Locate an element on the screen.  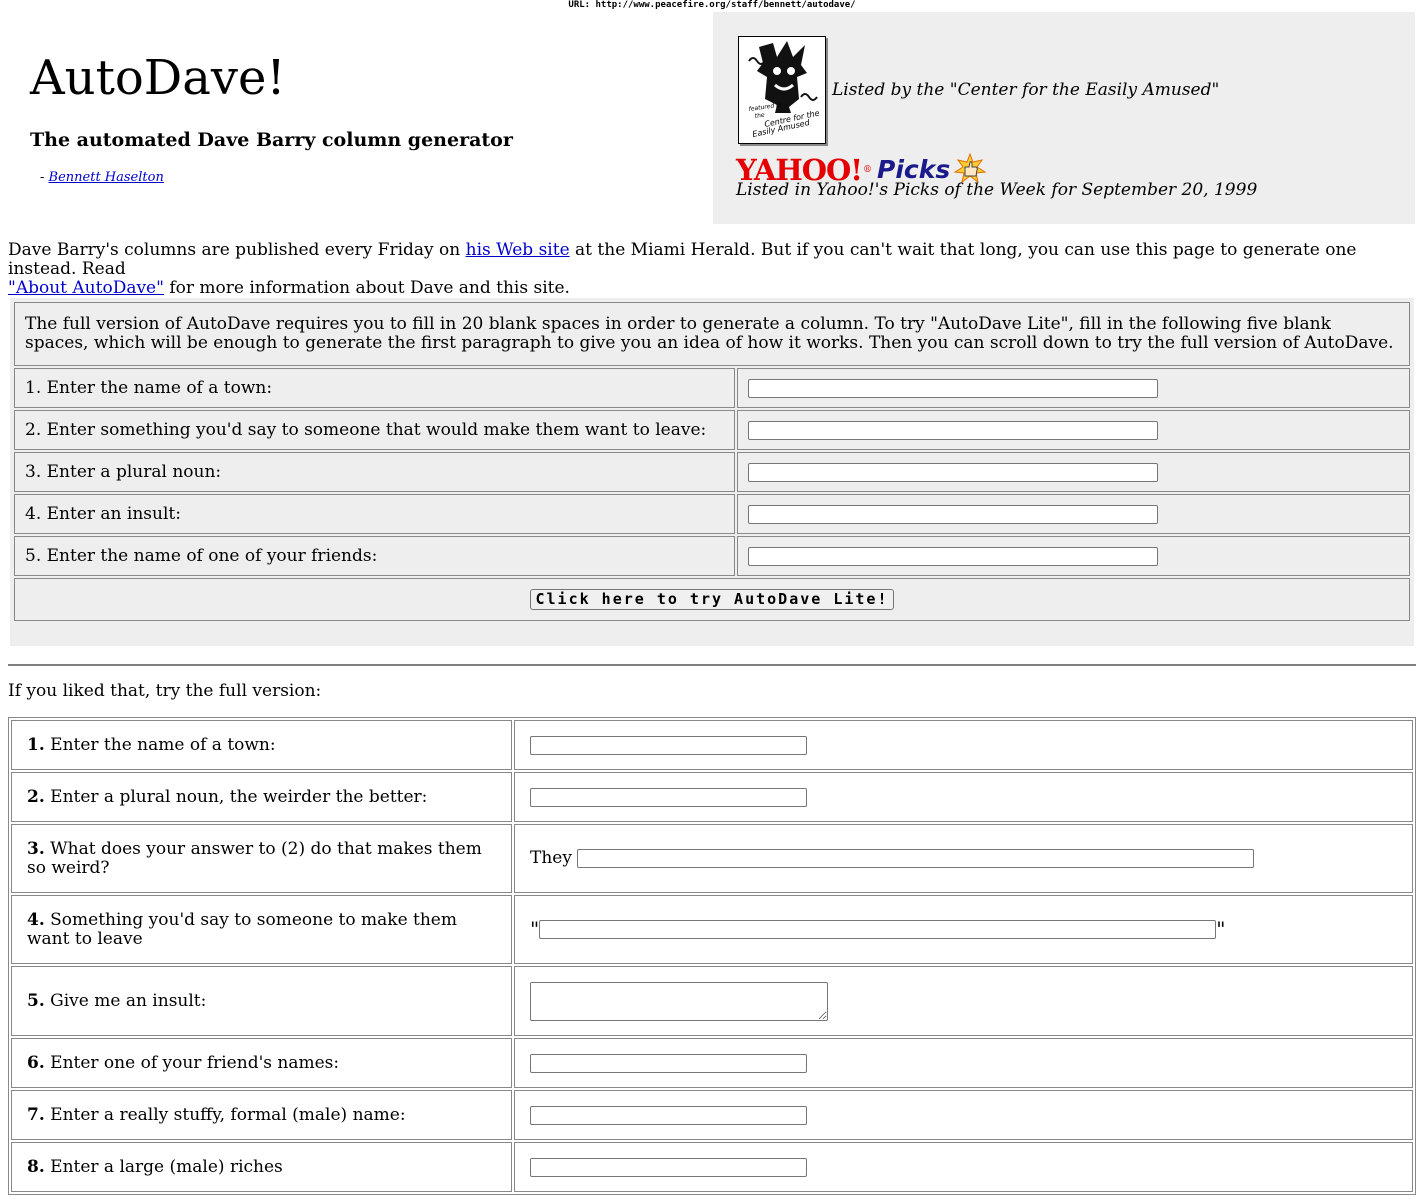
section-divider is located at coordinates (712, 665).